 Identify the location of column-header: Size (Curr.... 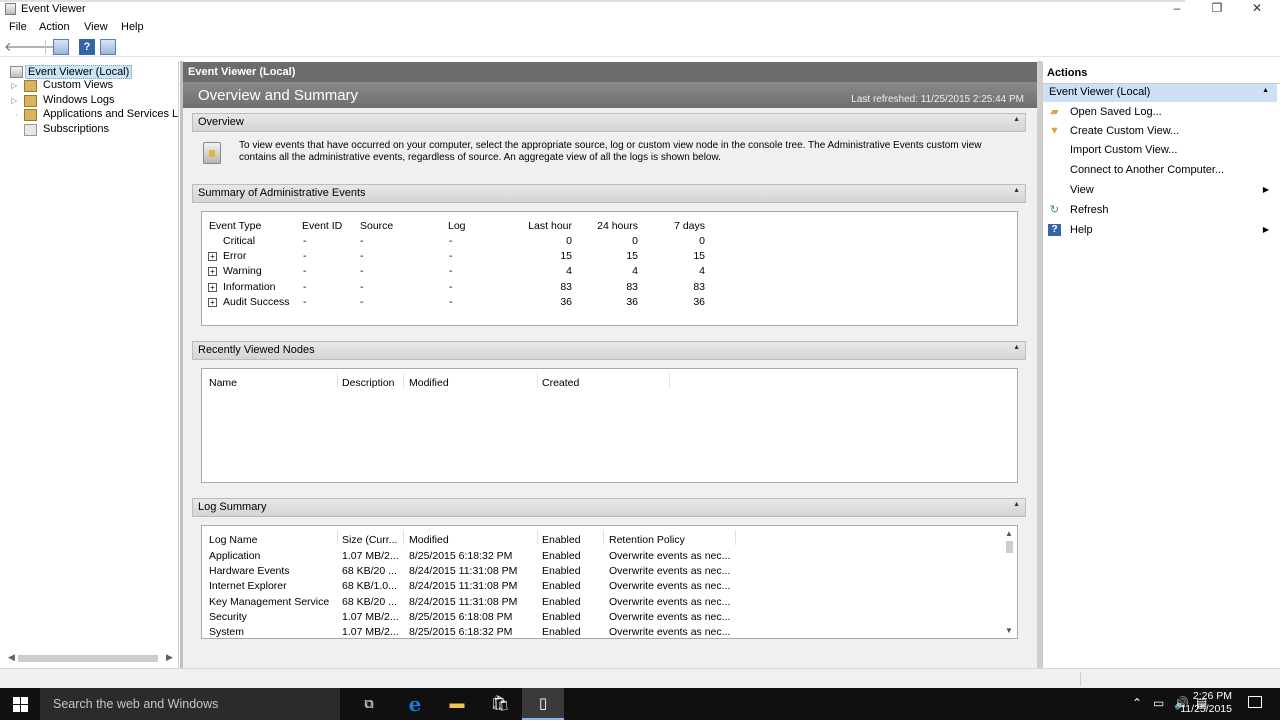
(369, 540).